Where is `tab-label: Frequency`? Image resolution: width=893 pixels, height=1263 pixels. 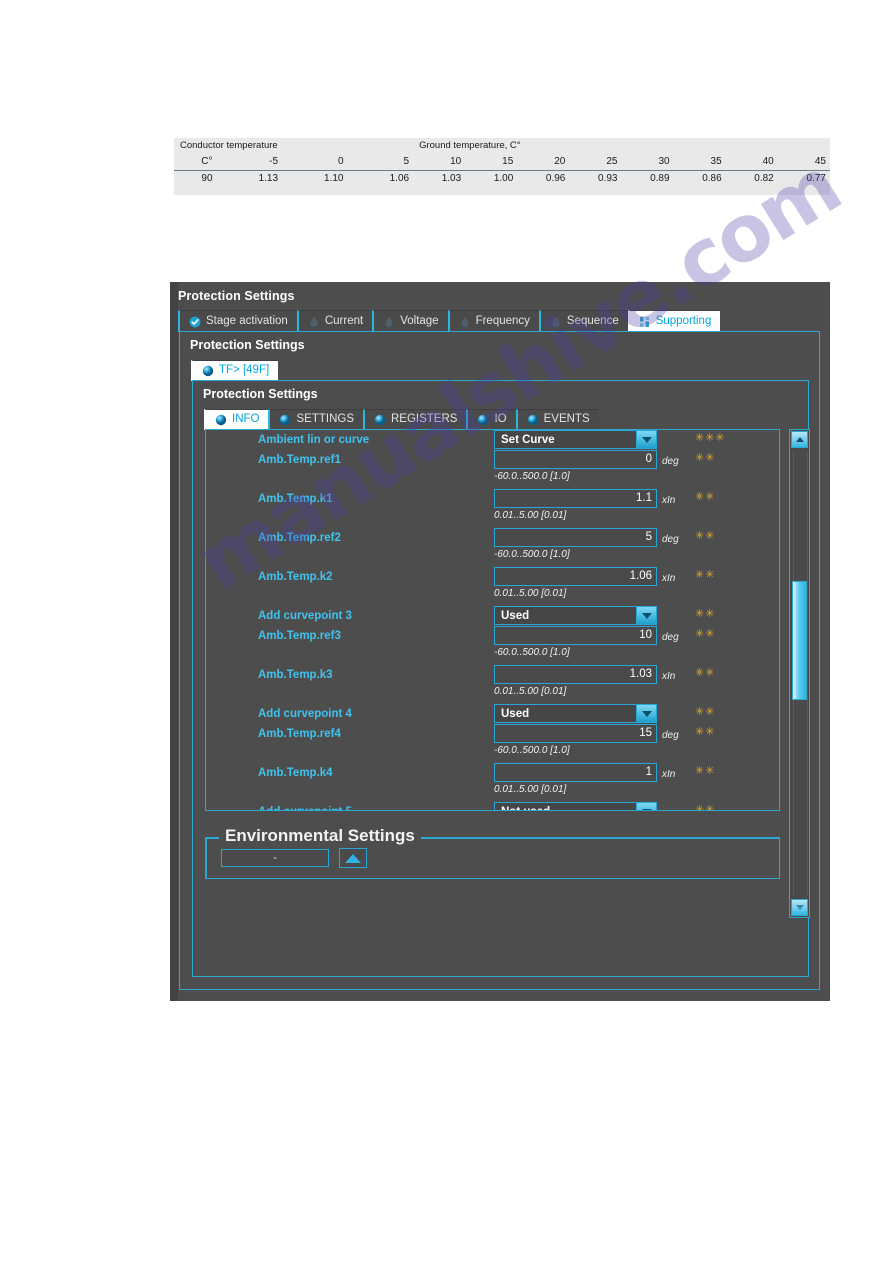 tab-label: Frequency is located at coordinates (502, 320).